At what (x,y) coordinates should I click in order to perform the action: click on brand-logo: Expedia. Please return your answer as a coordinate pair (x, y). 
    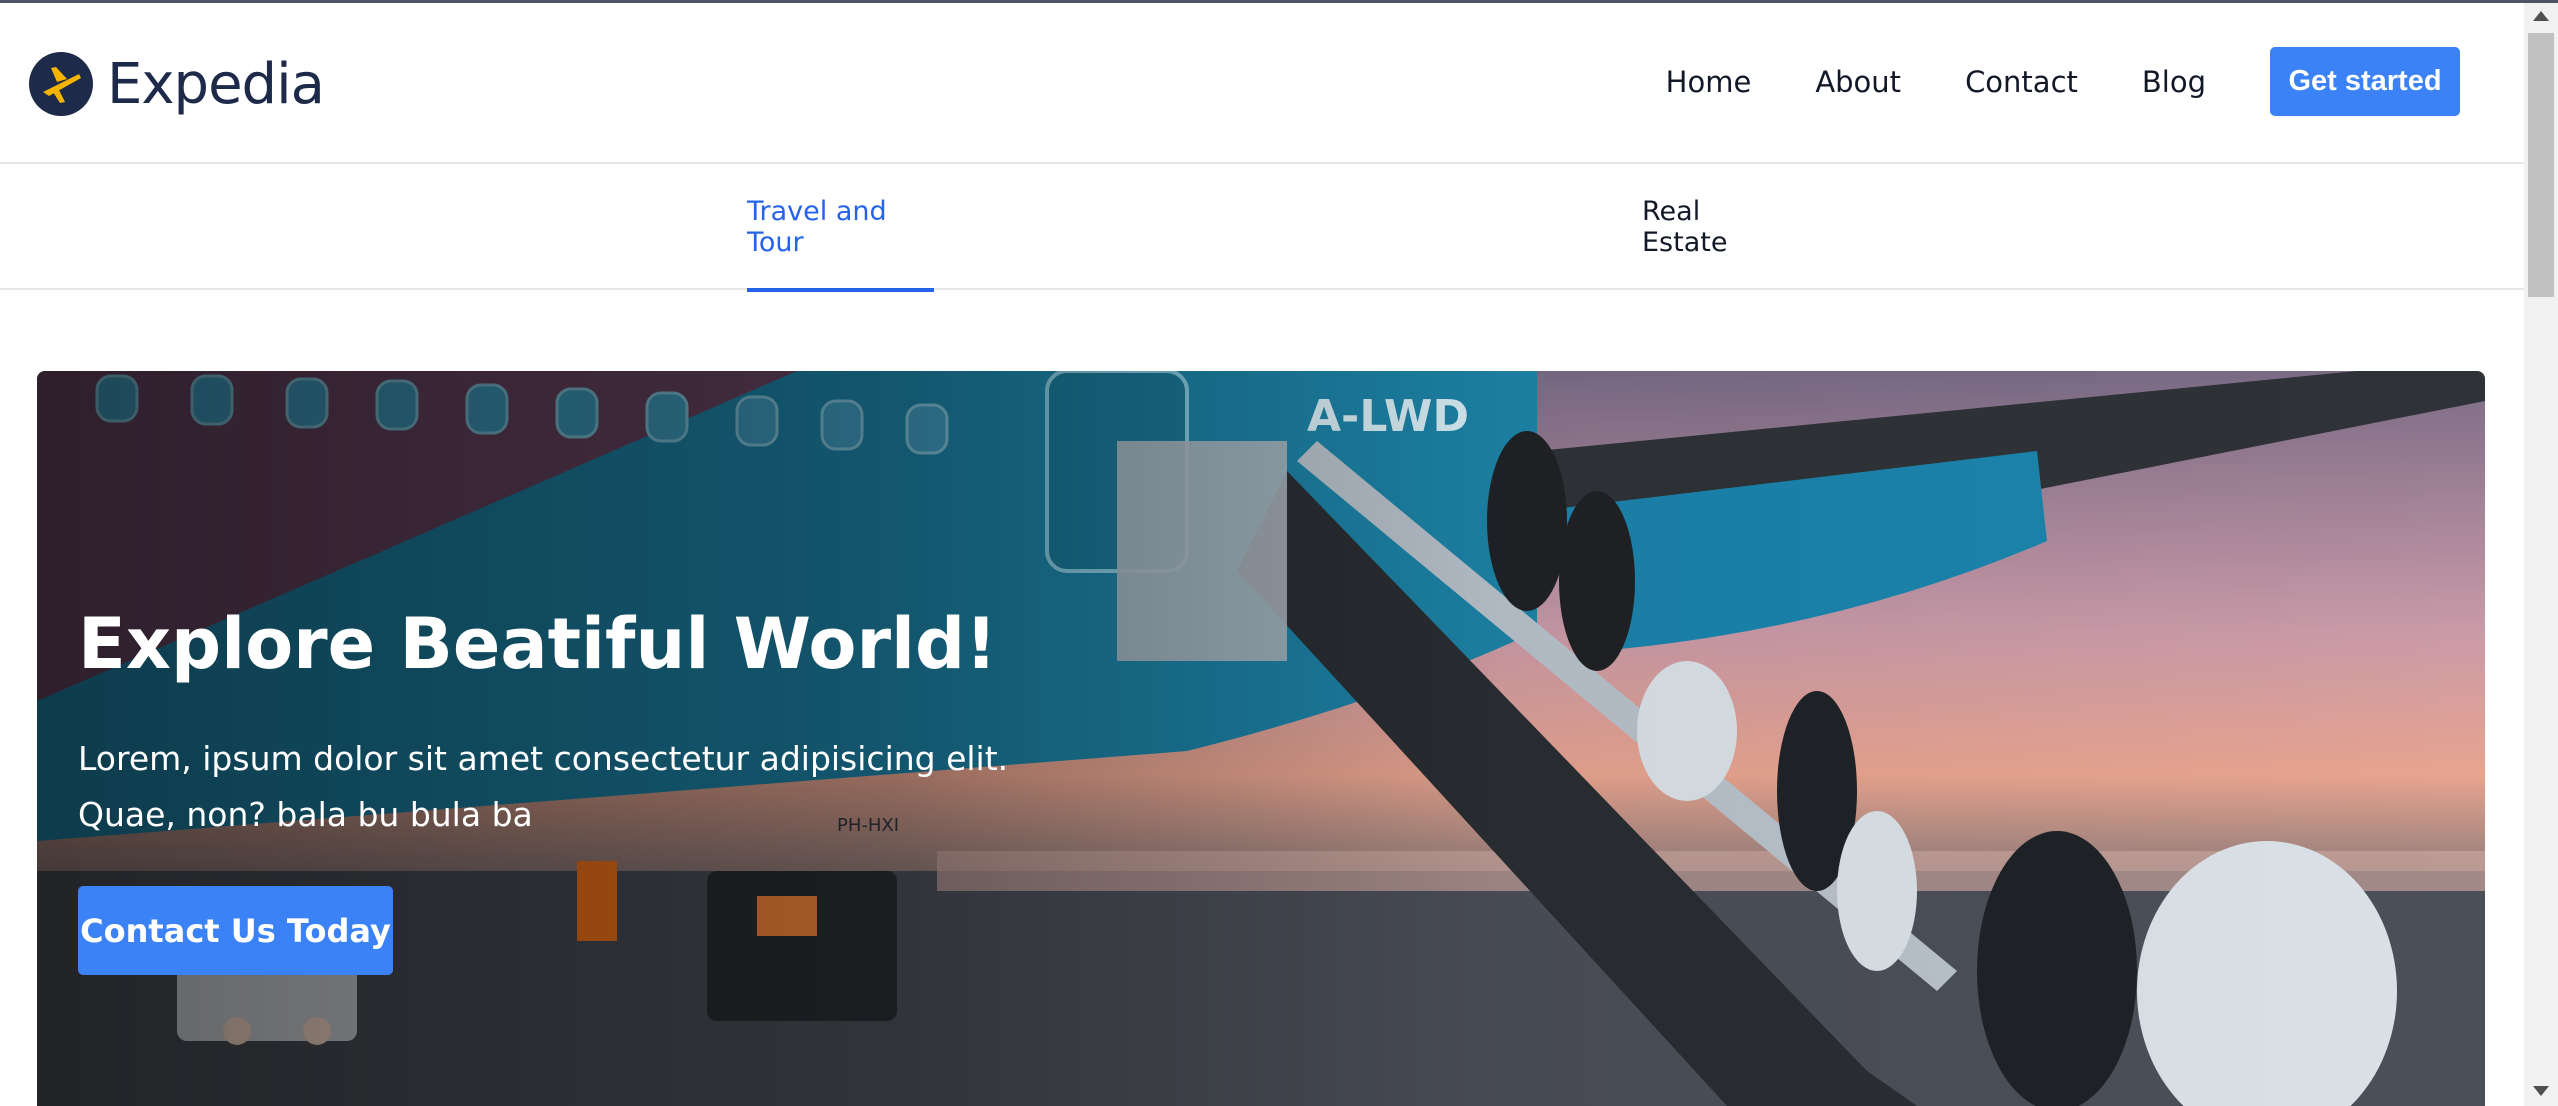
    Looking at the image, I should click on (177, 84).